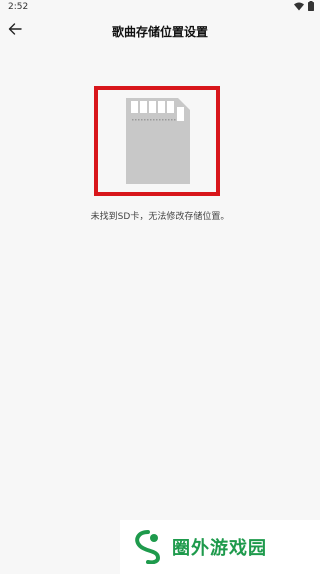  I want to click on status-time: 2:52, so click(18, 7).